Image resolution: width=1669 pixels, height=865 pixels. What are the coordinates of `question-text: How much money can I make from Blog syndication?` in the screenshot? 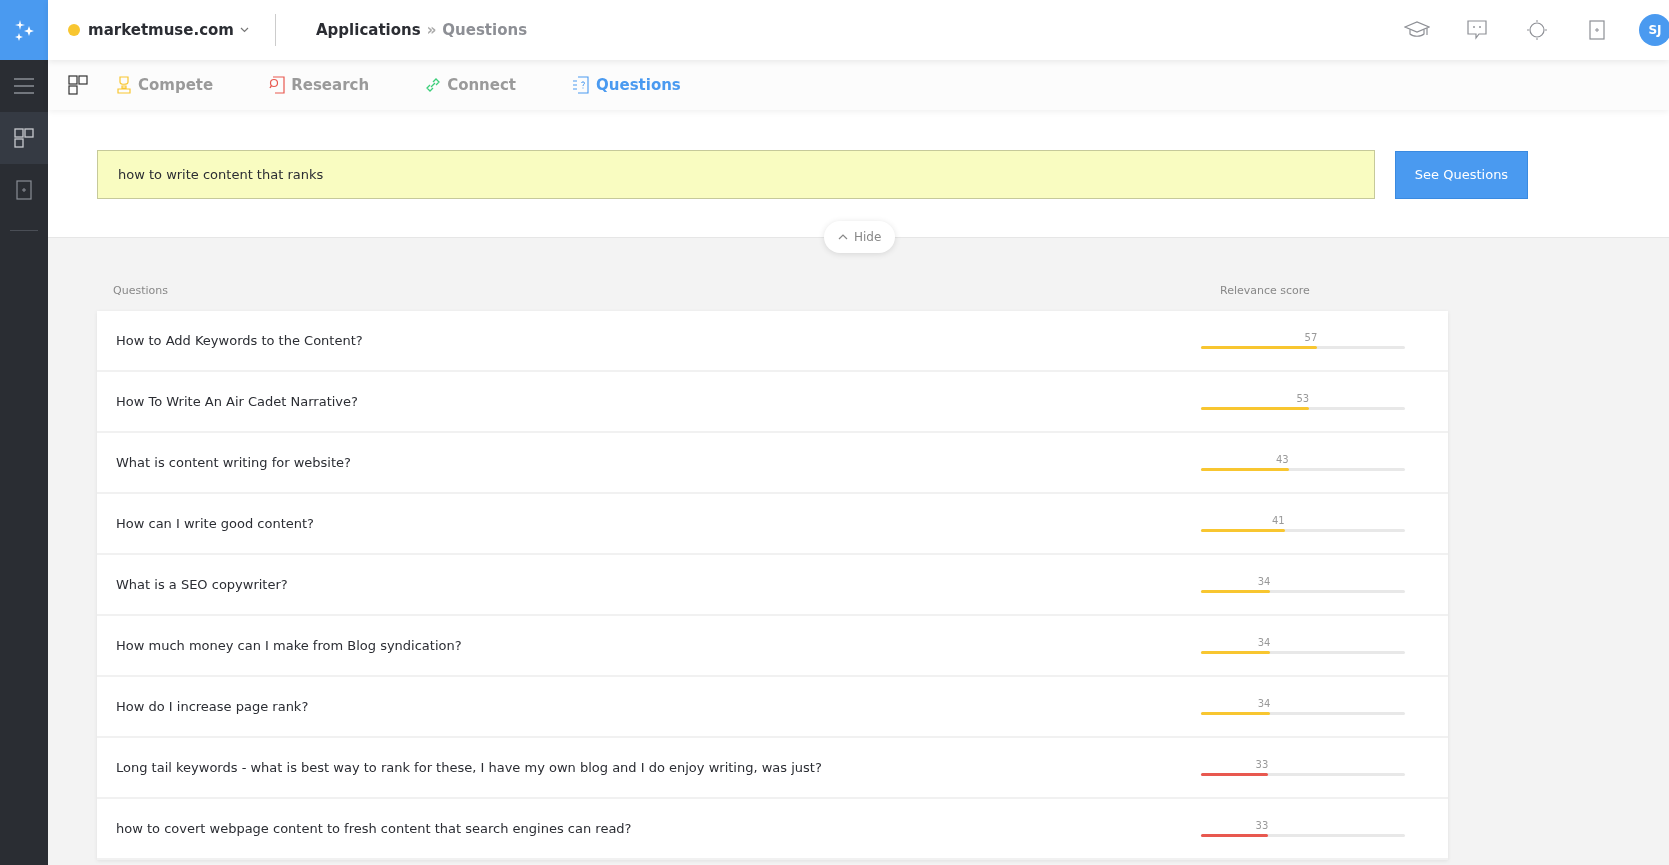 It's located at (289, 645).